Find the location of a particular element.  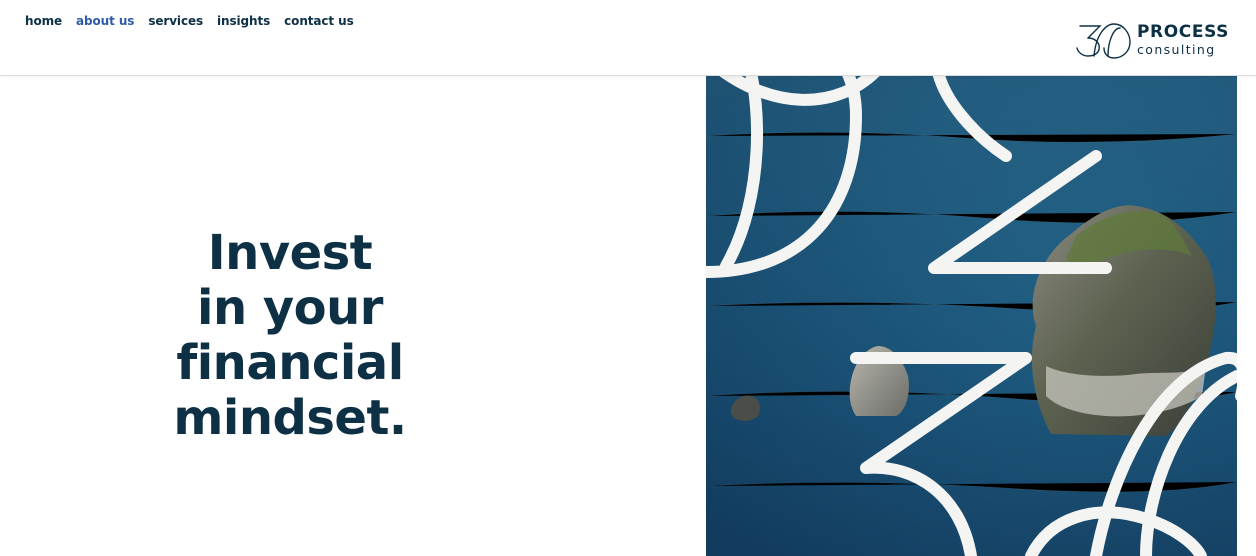

hero-heading: Invest in your financial mindset. is located at coordinates (290, 336).